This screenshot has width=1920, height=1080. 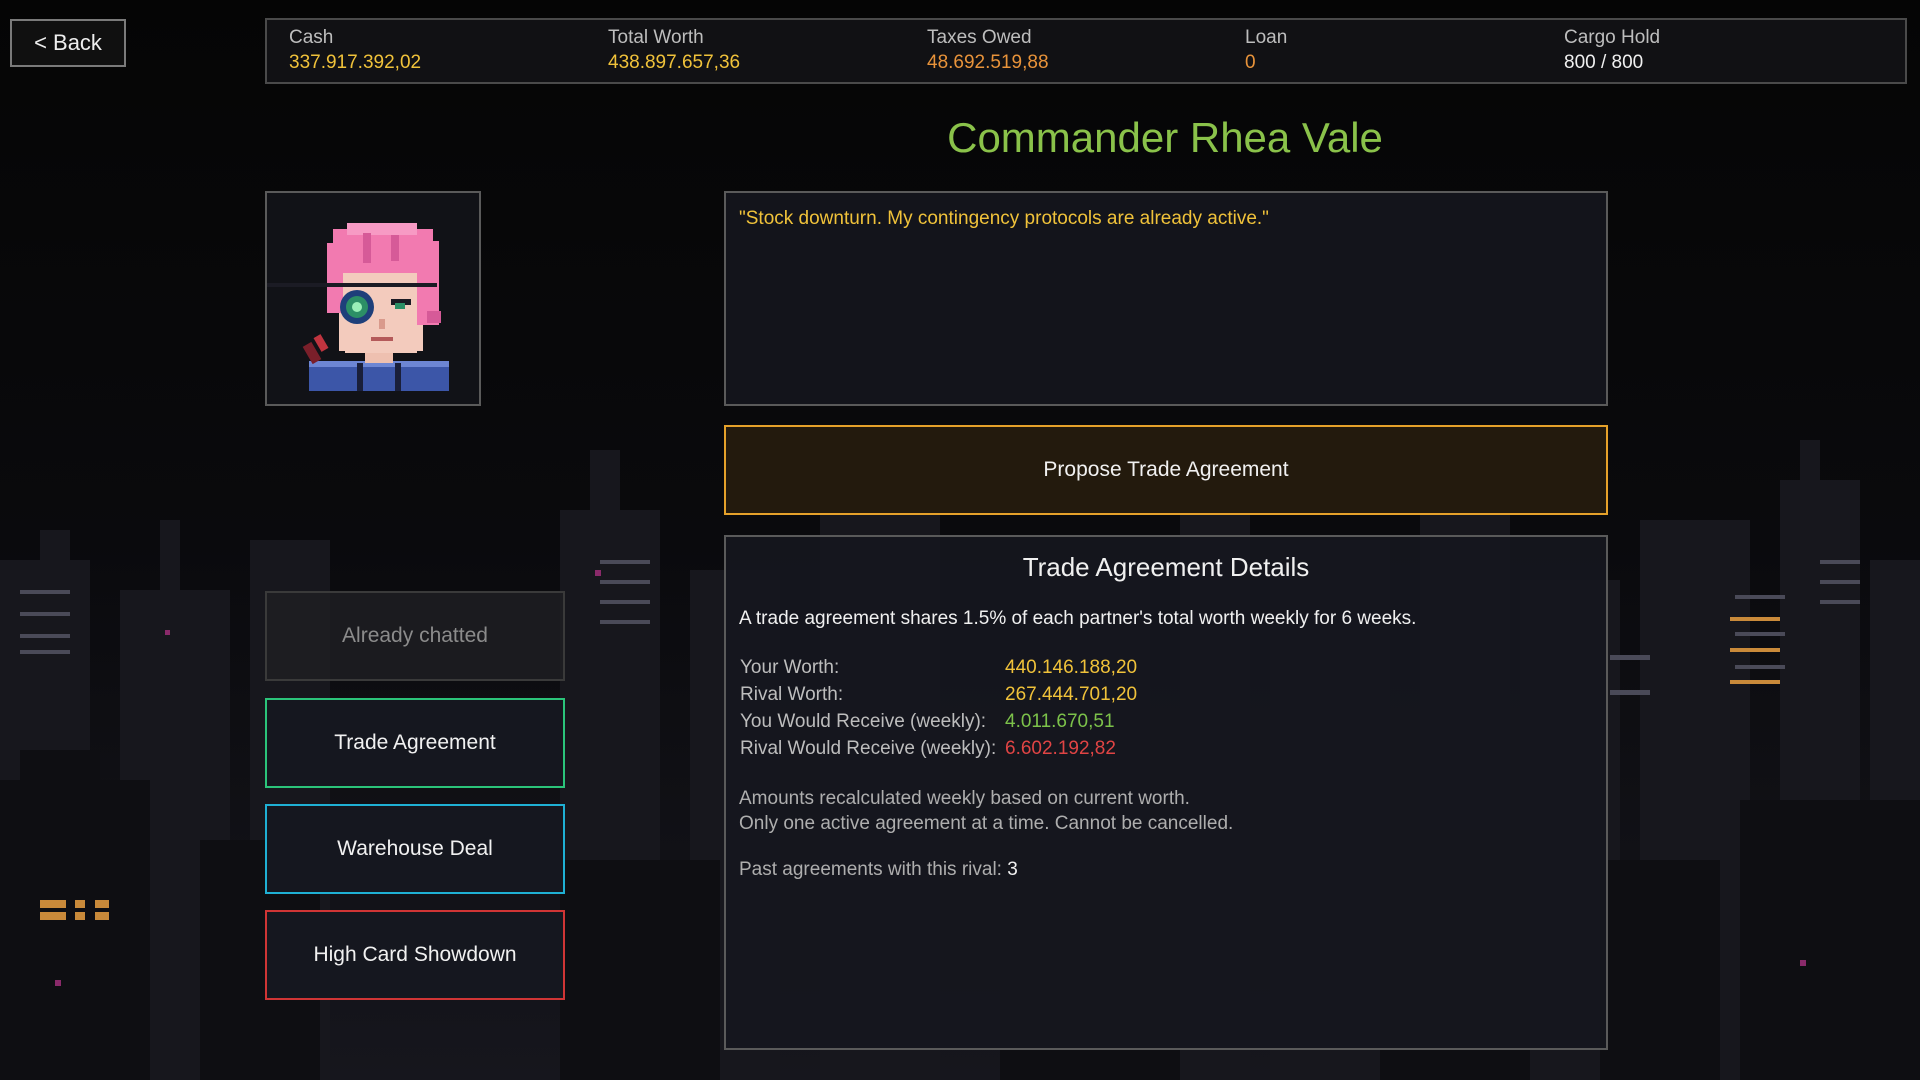 I want to click on portrait-frame, so click(x=373, y=298).